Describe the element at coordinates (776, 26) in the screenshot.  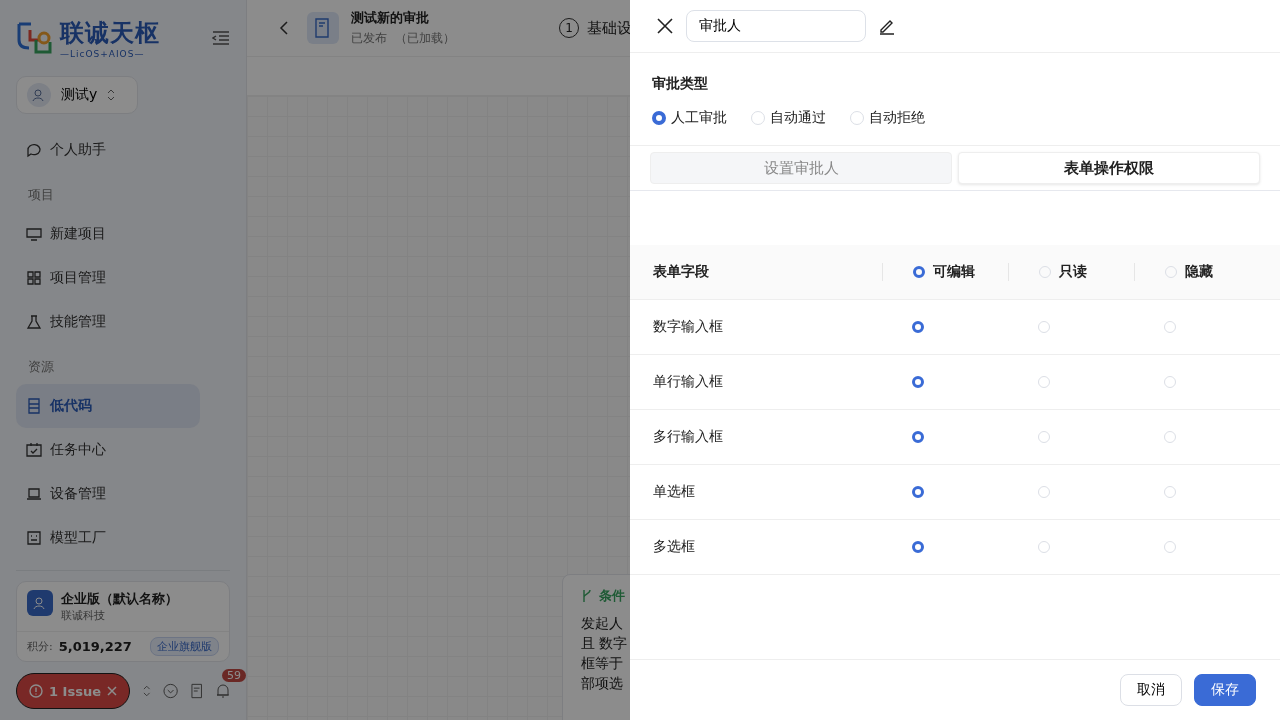
I see `node-name-field: 审批人` at that location.